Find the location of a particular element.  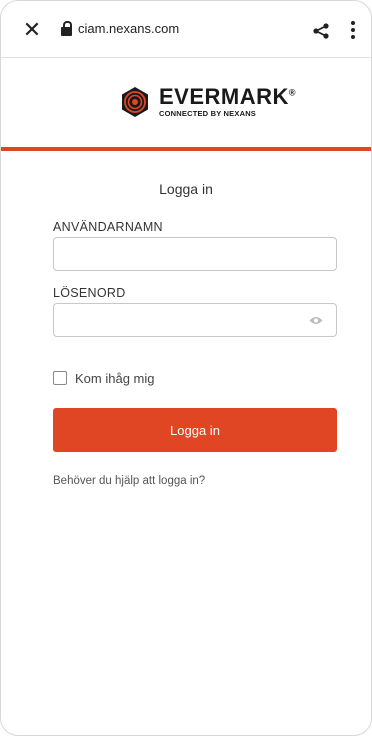

password-label: LÖSENORD is located at coordinates (89, 293).